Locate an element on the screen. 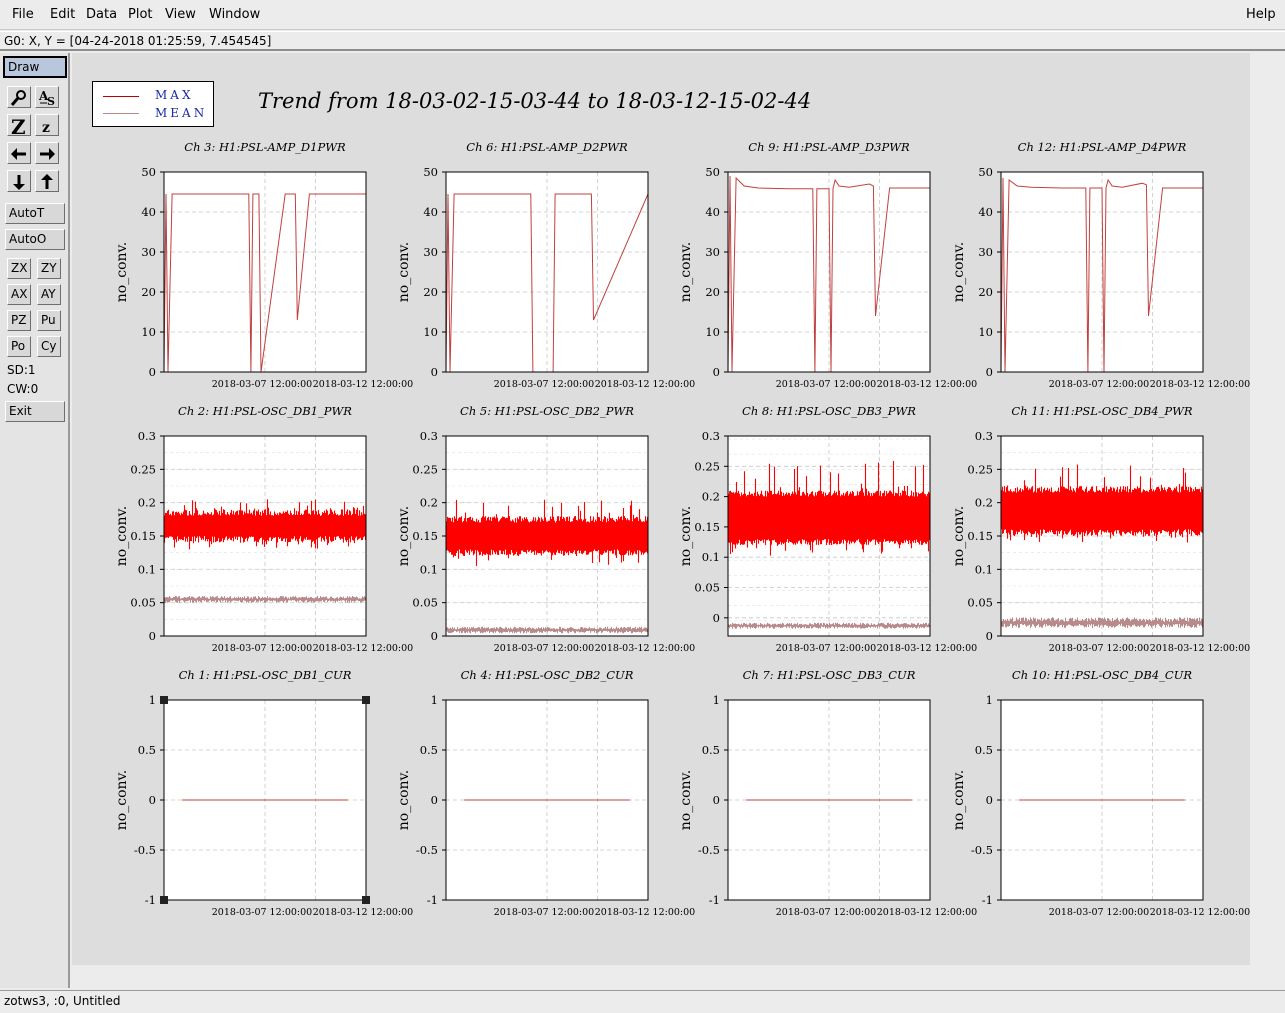  chart-title: Ch 10: H1:PSL-OSC_DB4_CUR is located at coordinates (1102, 675).